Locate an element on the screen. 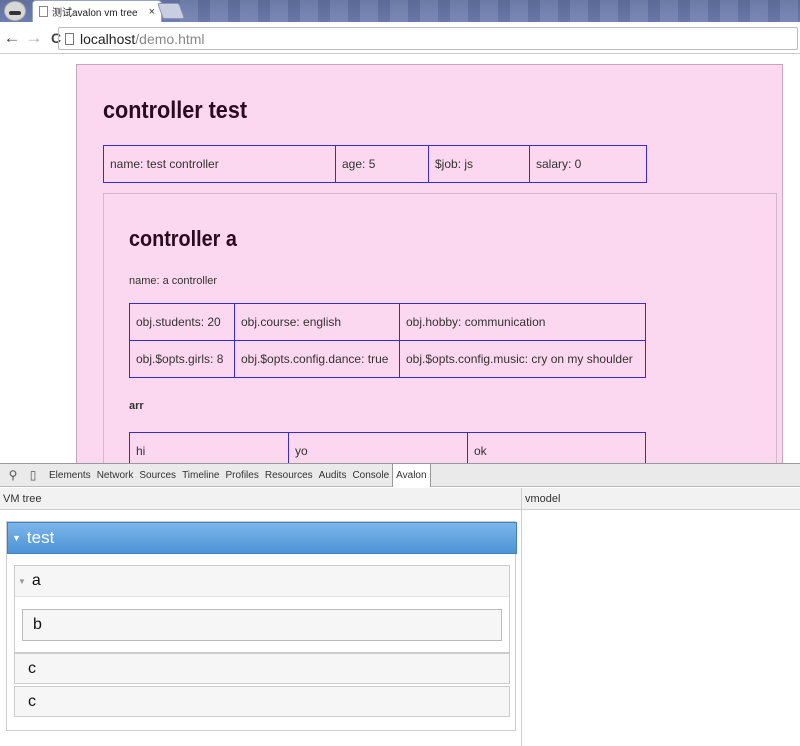  vmodel-header: vmodel is located at coordinates (661, 499).